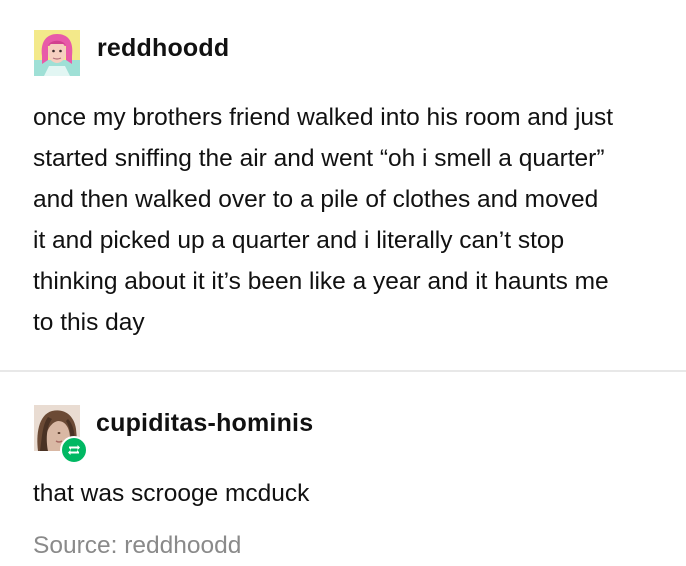 Image resolution: width=686 pixels, height=566 pixels. Describe the element at coordinates (137, 546) in the screenshot. I see `source-link: Source: reddhoodd` at that location.